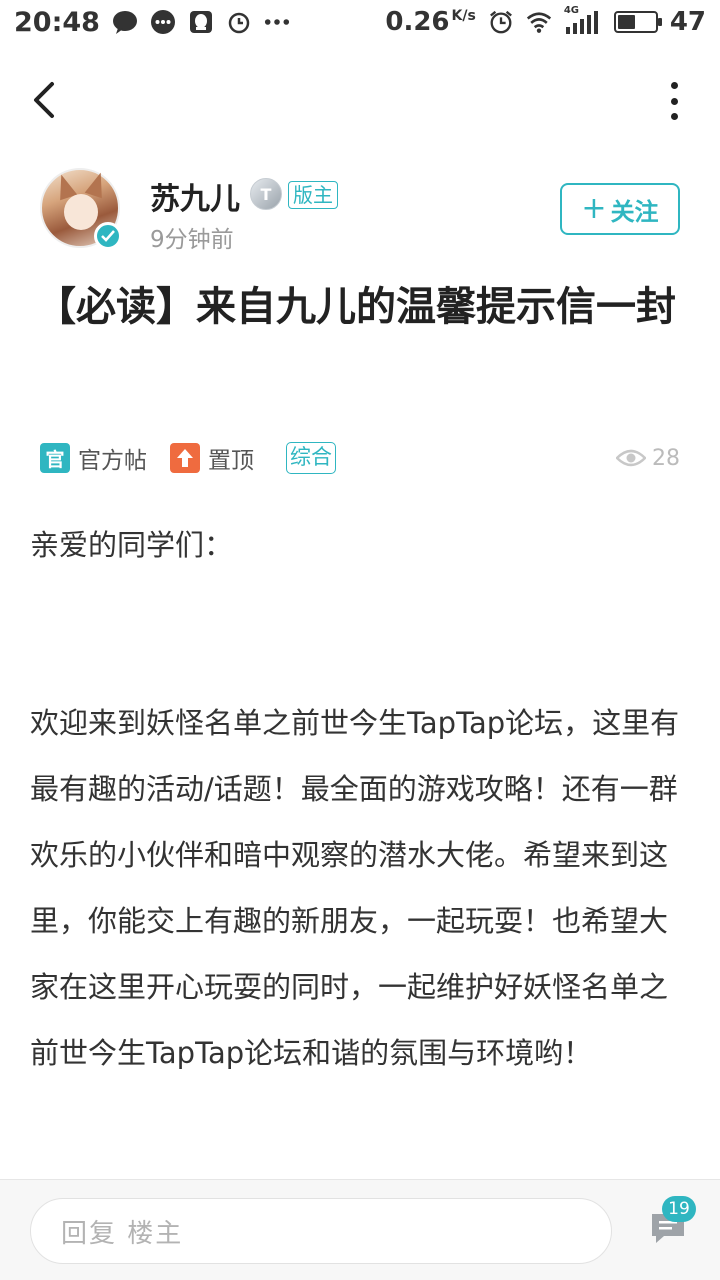 The image size is (720, 1280). I want to click on level-badge-icon: T, so click(266, 194).